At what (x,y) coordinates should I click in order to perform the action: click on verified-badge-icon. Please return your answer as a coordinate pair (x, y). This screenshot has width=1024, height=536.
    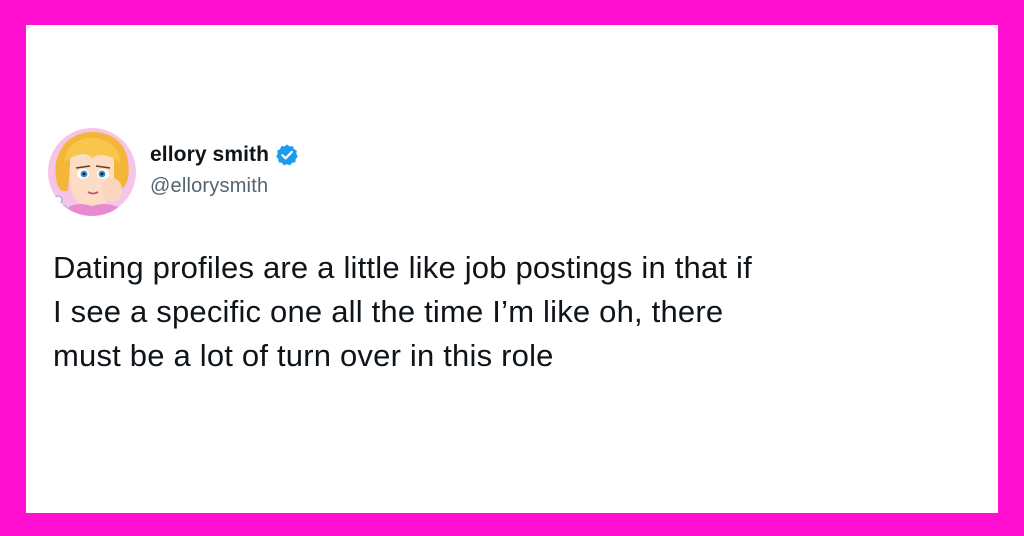
    Looking at the image, I should click on (287, 155).